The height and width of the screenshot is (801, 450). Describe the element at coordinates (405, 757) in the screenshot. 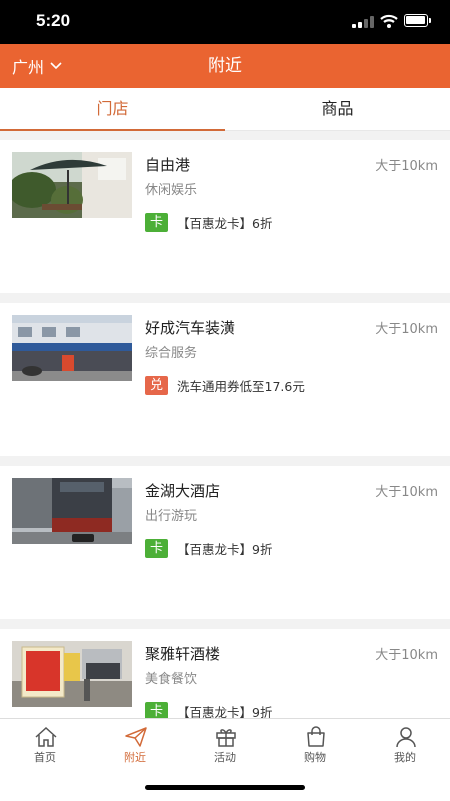

I see `nav-label: 我的` at that location.